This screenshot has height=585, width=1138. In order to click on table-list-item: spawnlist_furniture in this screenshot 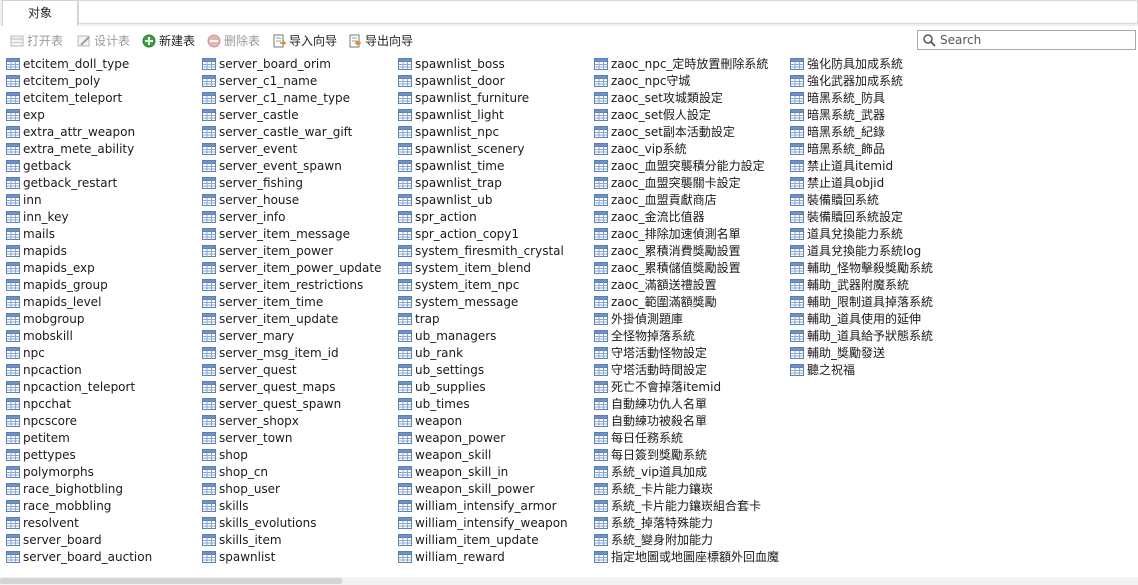, I will do `click(463, 97)`.